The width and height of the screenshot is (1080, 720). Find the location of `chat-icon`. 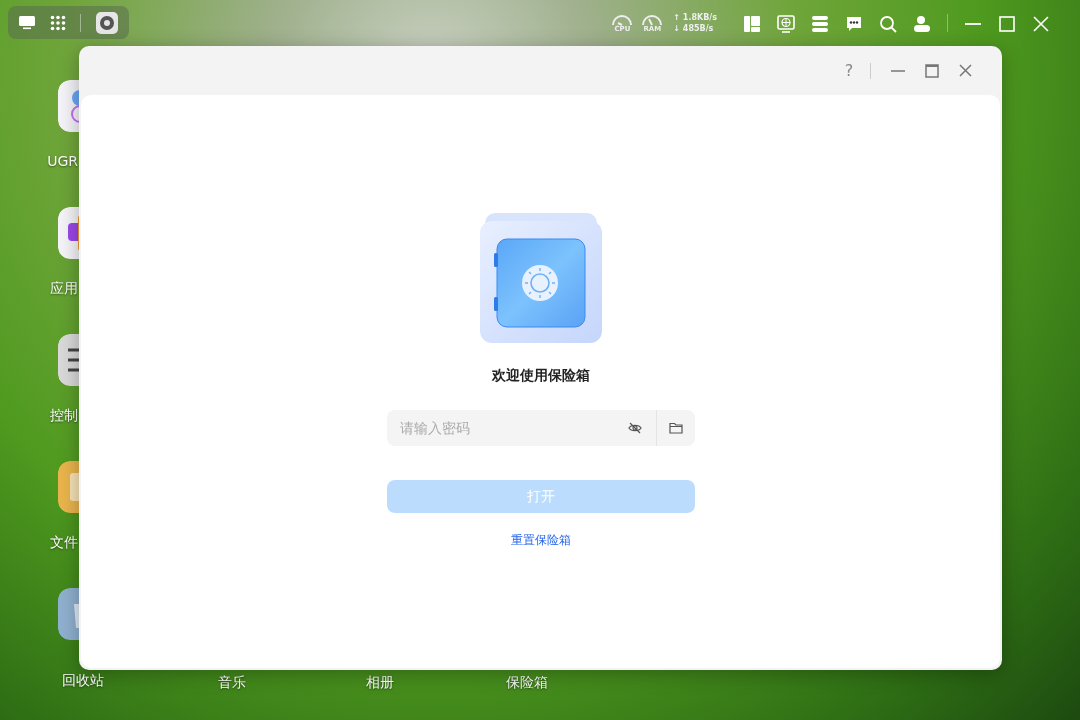

chat-icon is located at coordinates (854, 23).